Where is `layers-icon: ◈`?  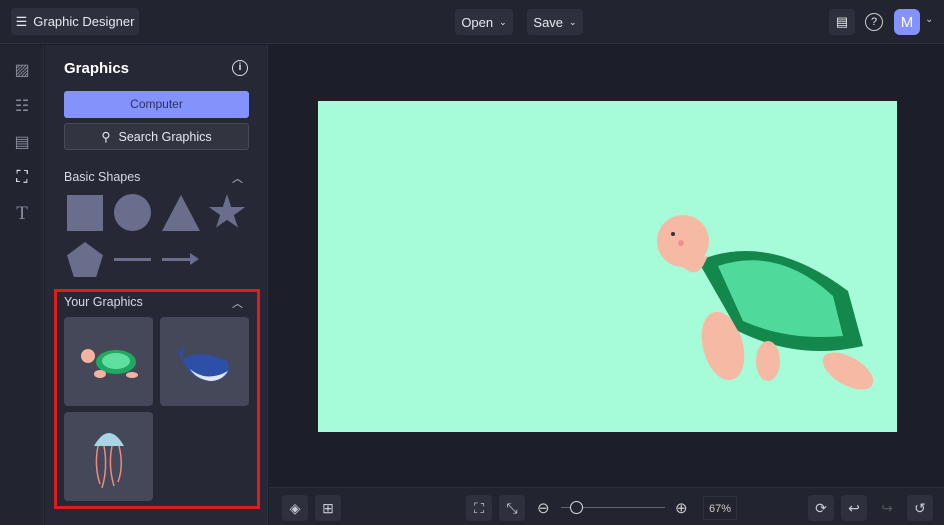 layers-icon: ◈ is located at coordinates (295, 508).